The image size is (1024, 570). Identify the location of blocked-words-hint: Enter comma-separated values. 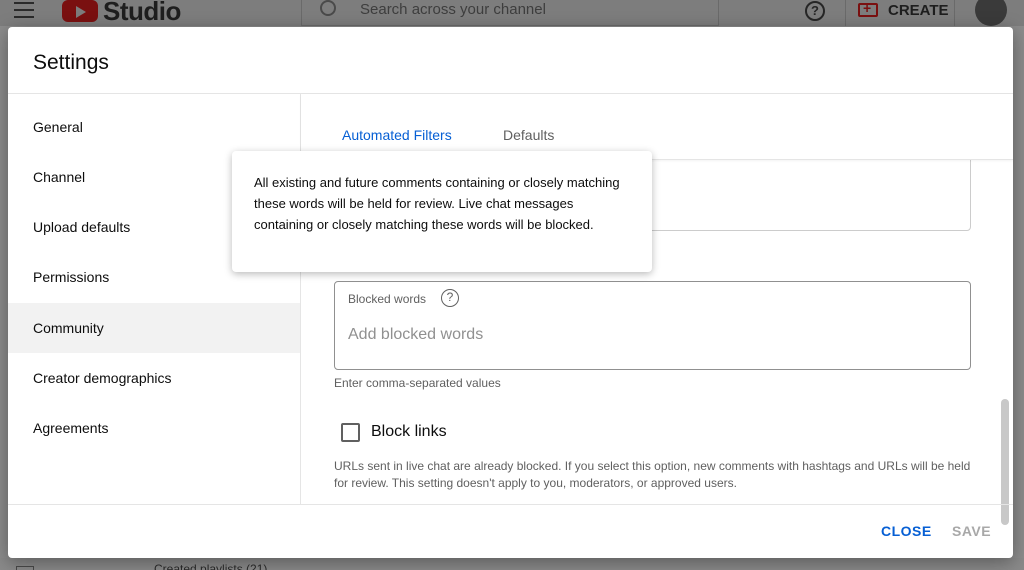
(417, 383).